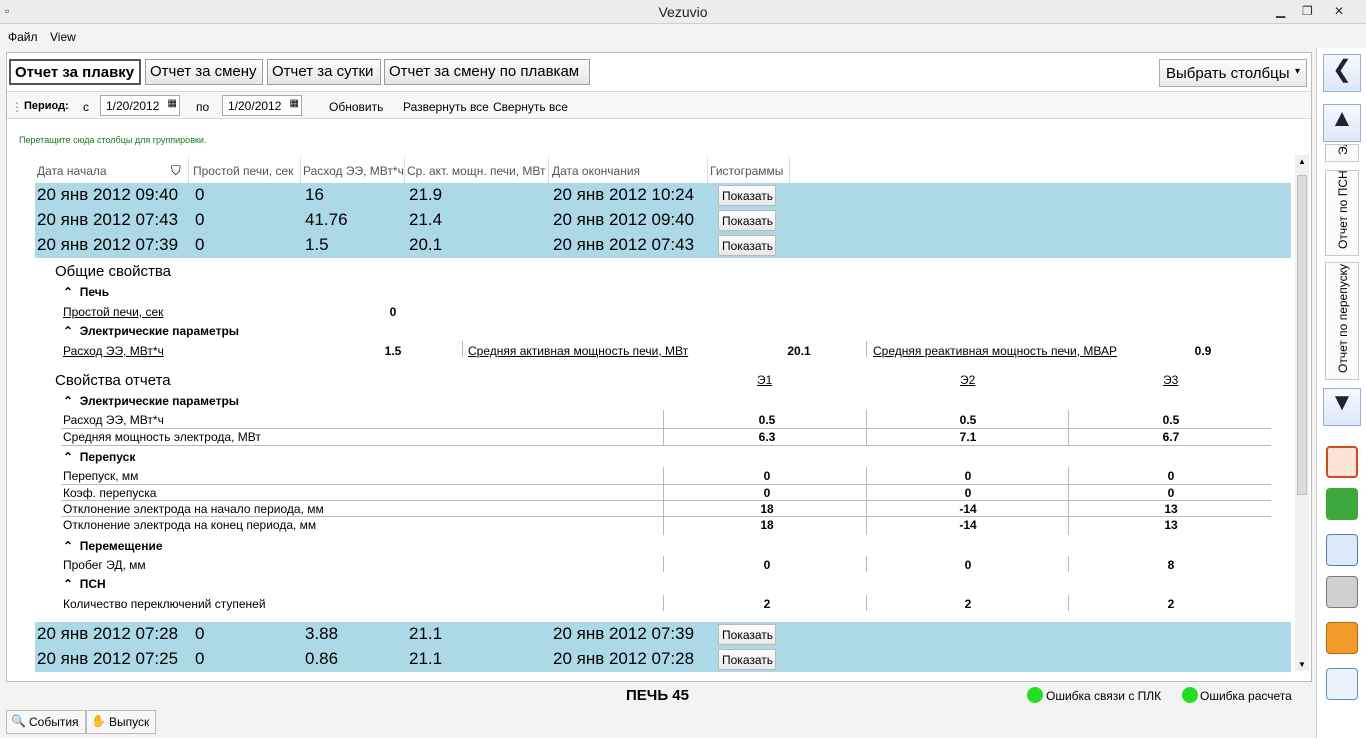 This screenshot has height=738, width=1366. Describe the element at coordinates (108, 244) in the screenshot. I see `cell-start: 20 янв 2012 07:39` at that location.